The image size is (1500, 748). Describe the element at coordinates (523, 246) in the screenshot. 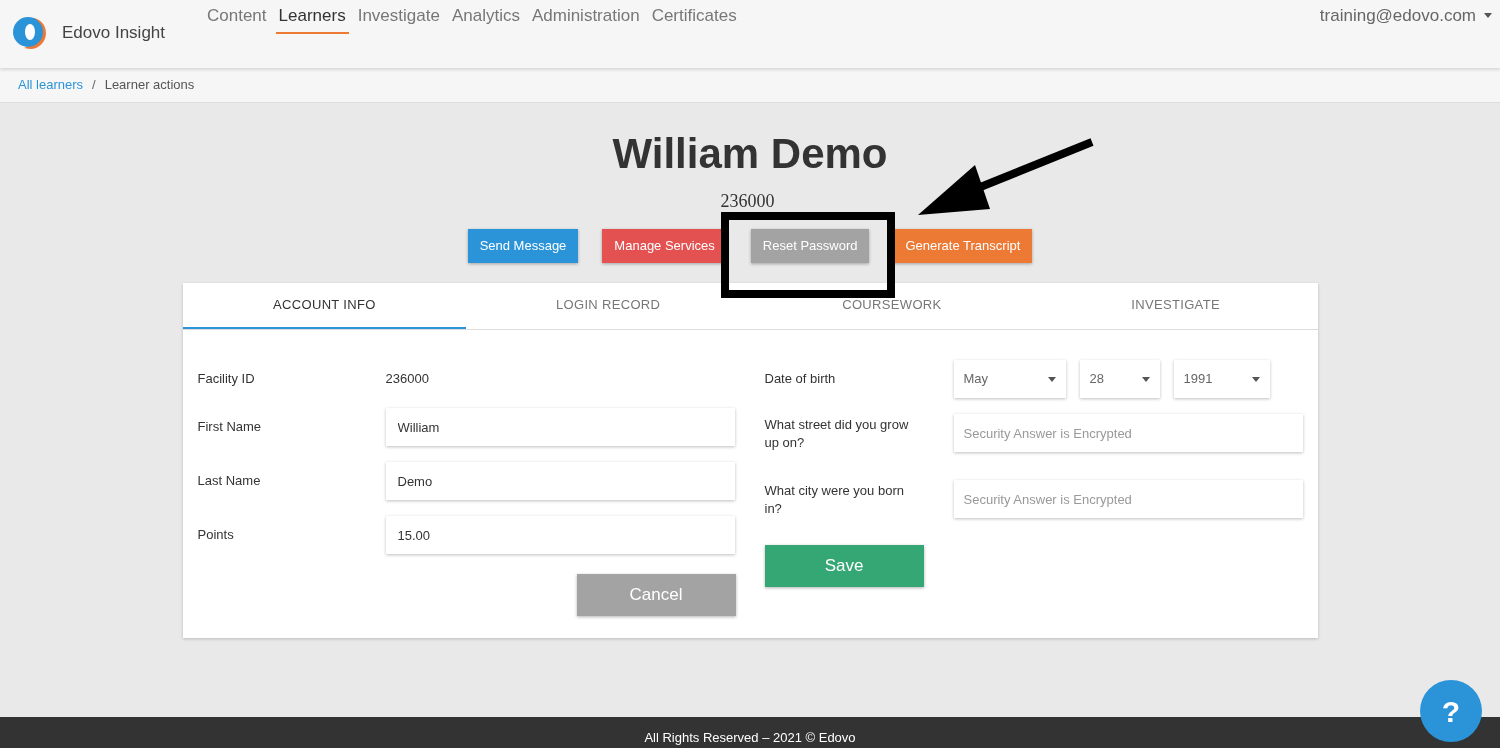

I see `action-button: Send Message` at that location.